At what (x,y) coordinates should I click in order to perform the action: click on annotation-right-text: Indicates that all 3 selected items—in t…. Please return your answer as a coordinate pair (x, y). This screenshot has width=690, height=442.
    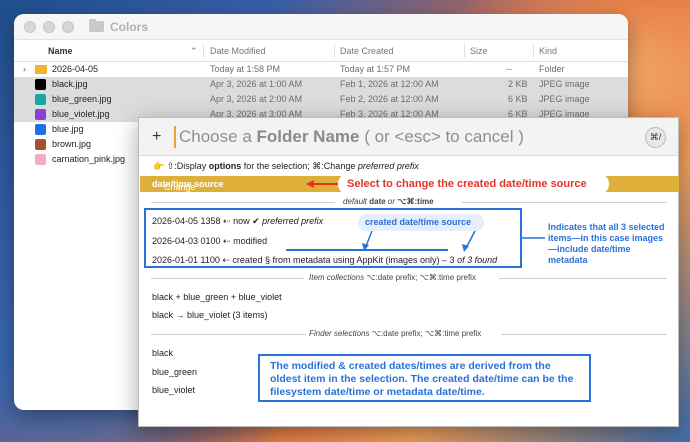
    Looking at the image, I should click on (606, 243).